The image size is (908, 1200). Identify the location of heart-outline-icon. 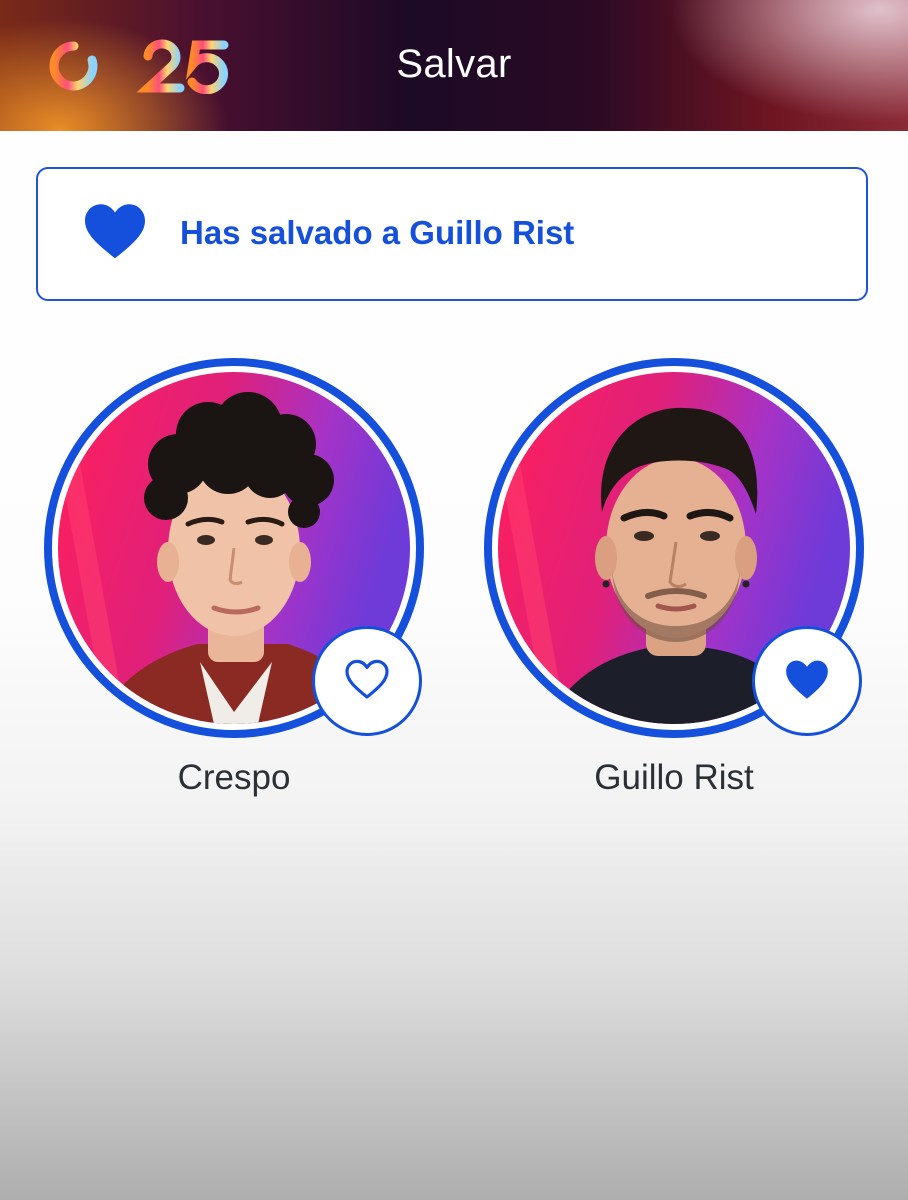
(367, 681).